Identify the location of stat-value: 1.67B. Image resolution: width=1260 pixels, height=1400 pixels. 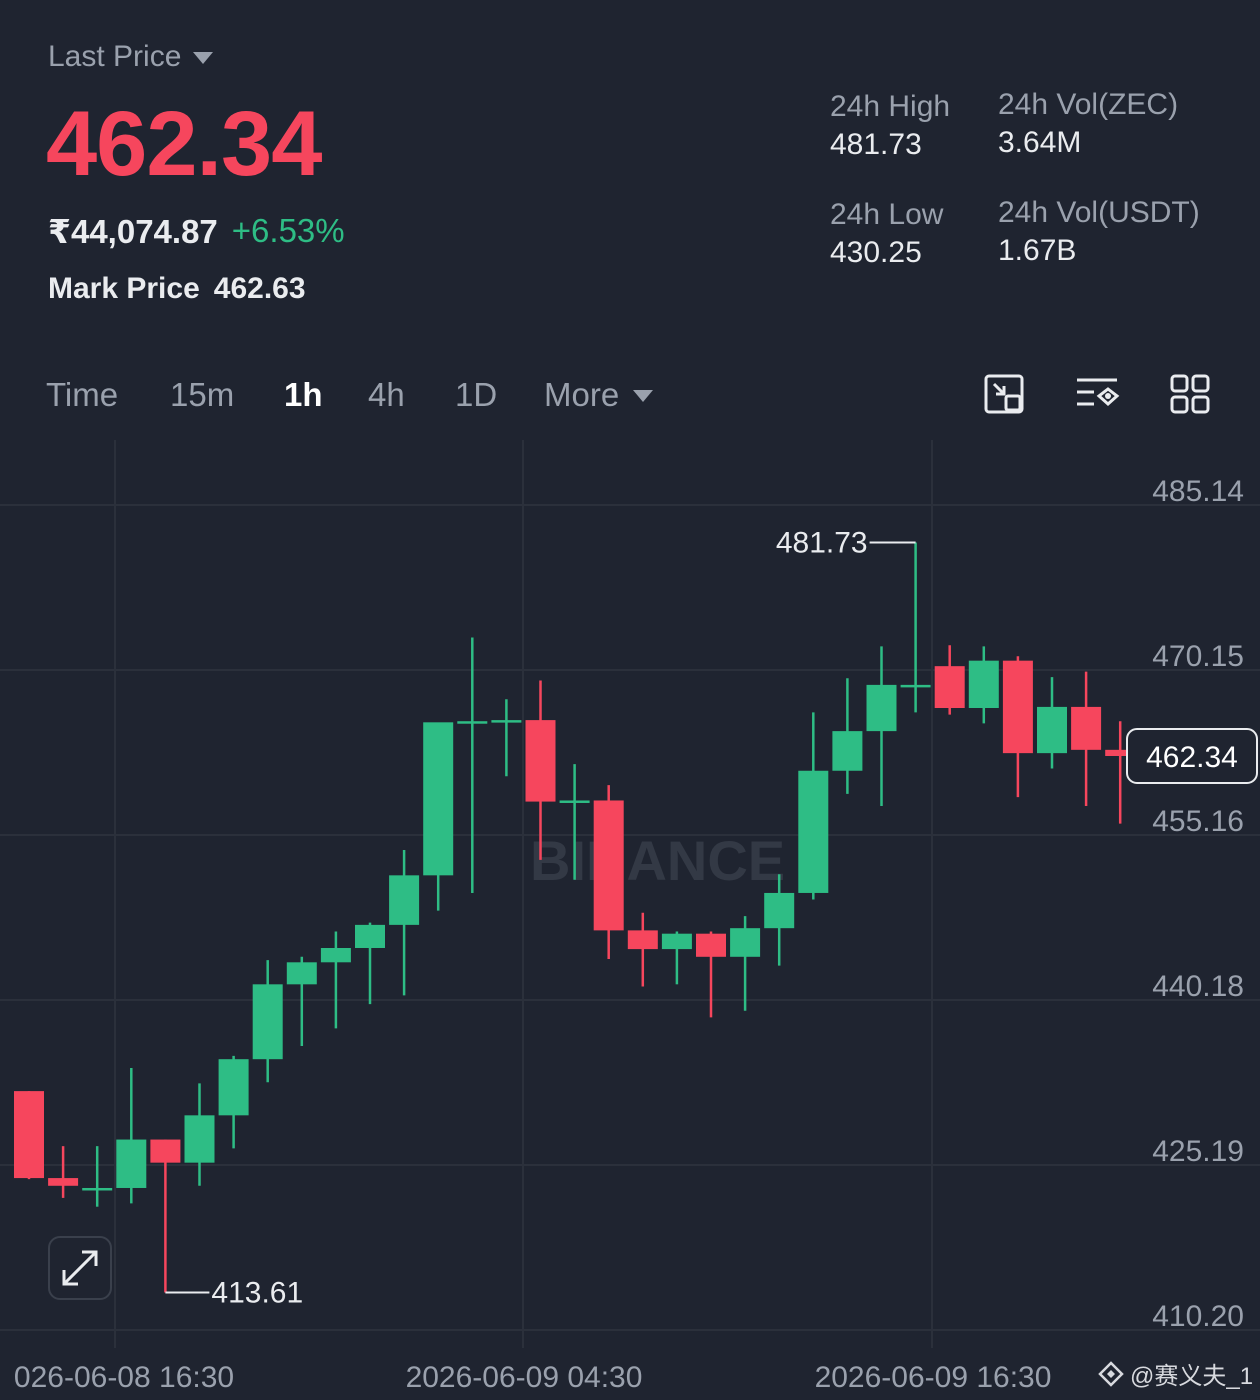
(1037, 250).